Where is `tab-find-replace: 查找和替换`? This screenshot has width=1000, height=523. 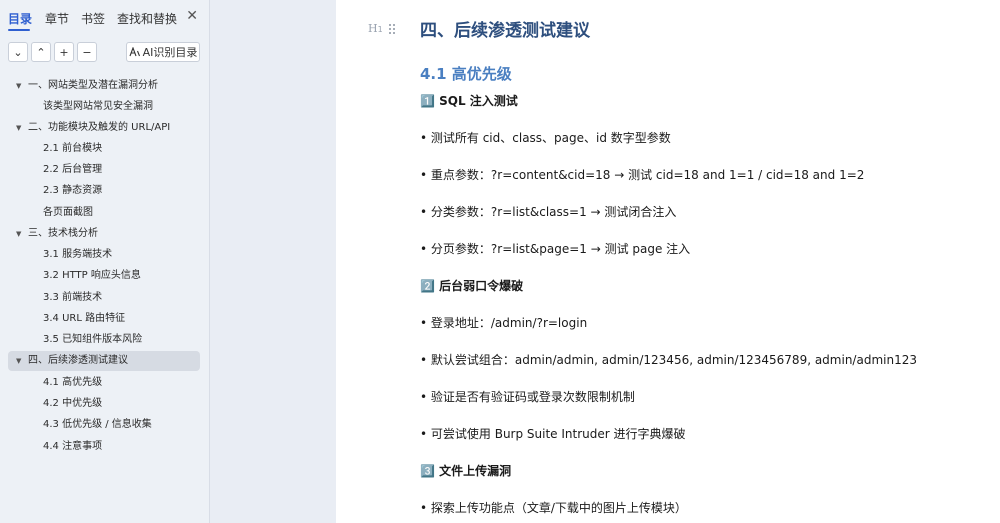 tab-find-replace: 查找和替换 is located at coordinates (147, 18).